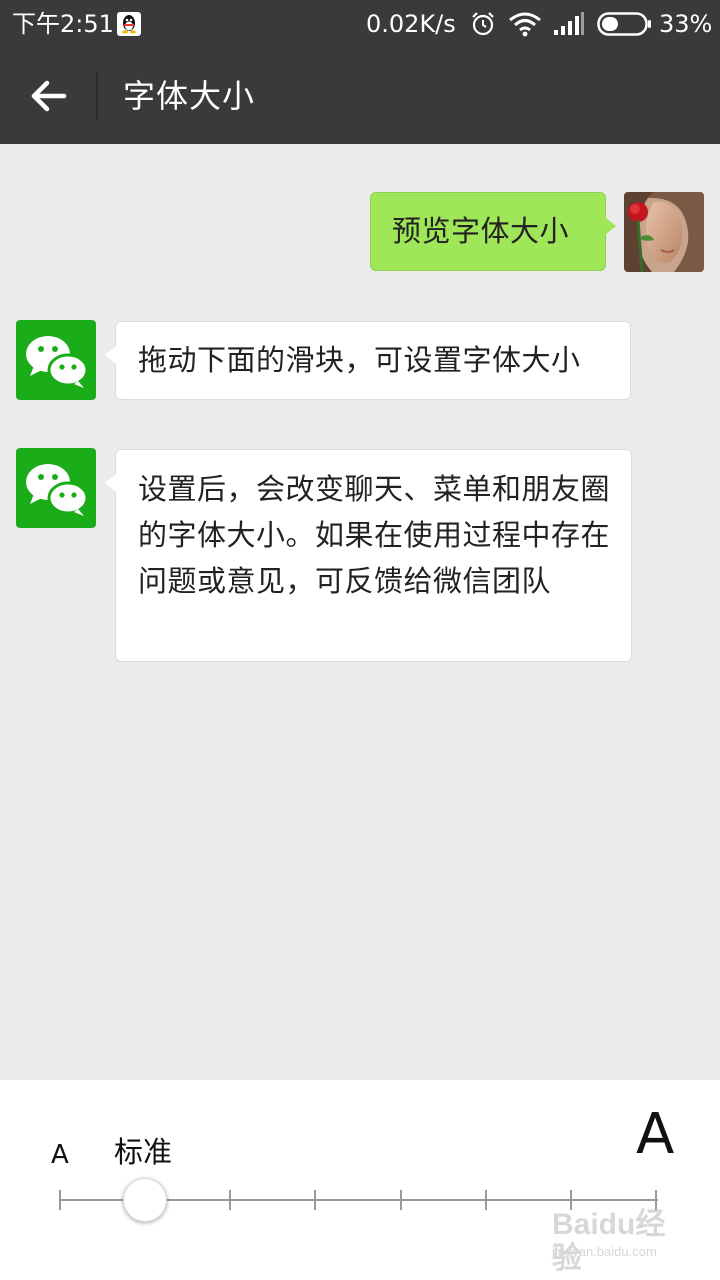 This screenshot has width=720, height=1280. Describe the element at coordinates (48, 96) in the screenshot. I see `back-arrow-icon` at that location.